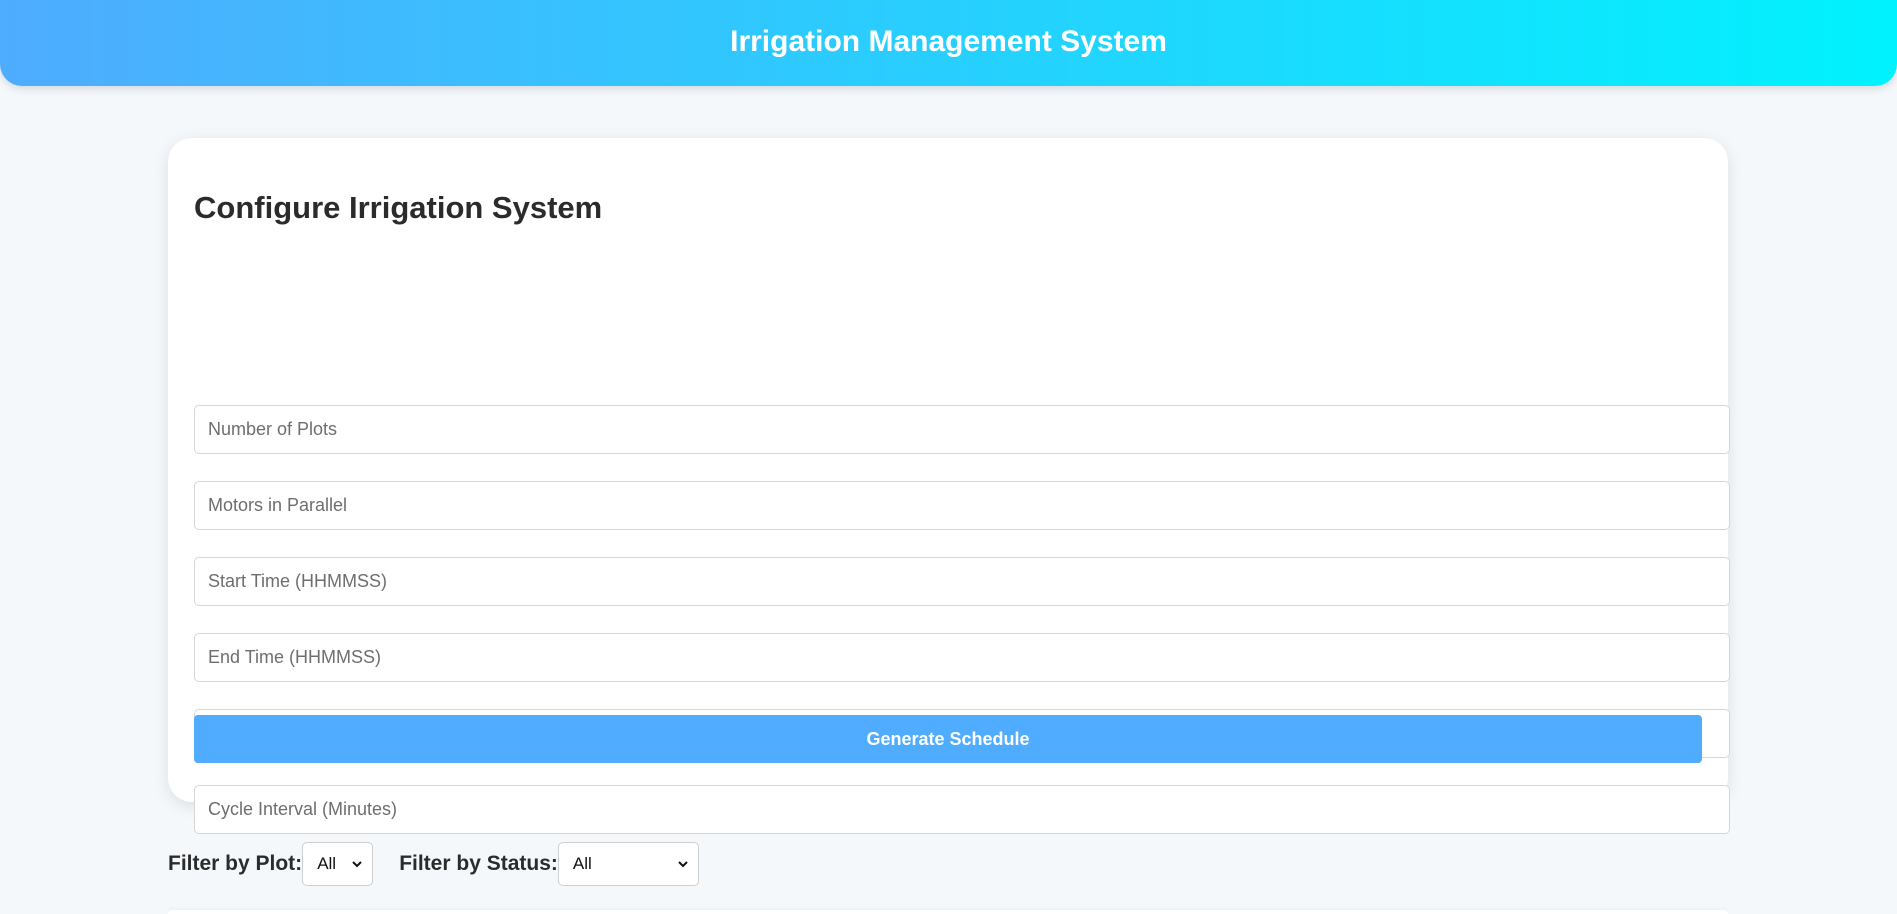  I want to click on app-header: Irrigation Management System, so click(948, 43).